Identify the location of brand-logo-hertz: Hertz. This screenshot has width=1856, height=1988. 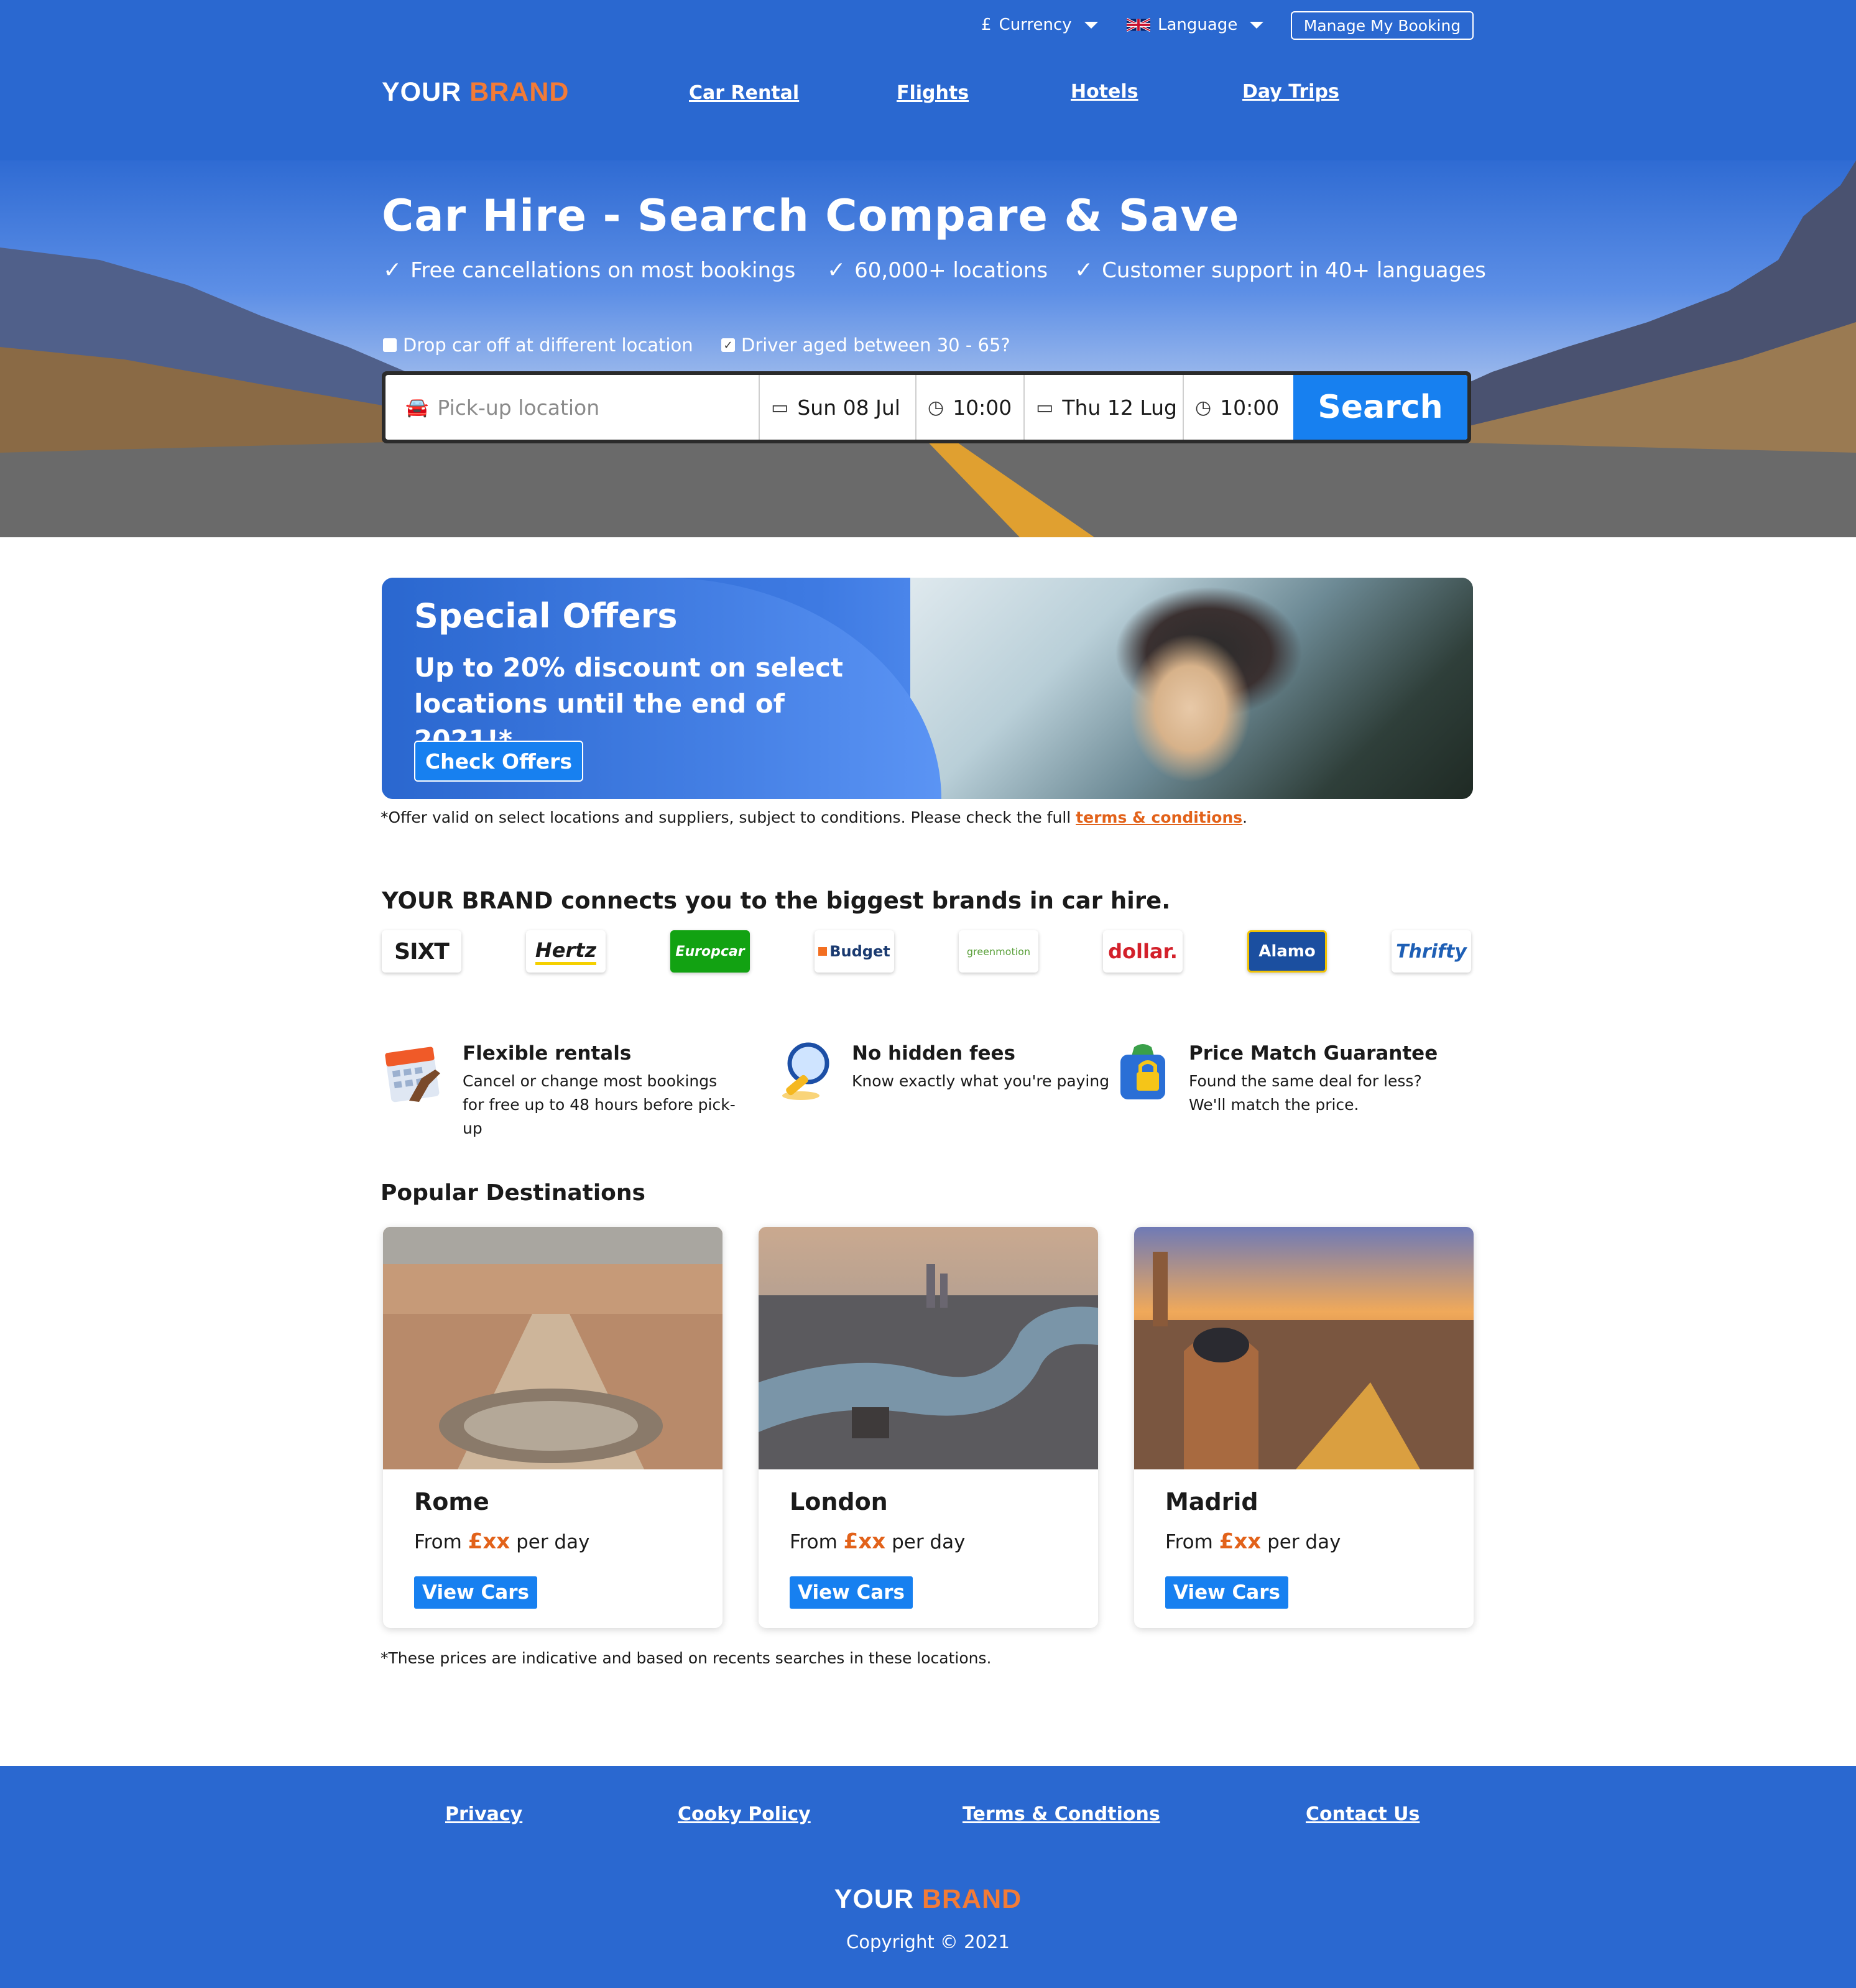
(566, 951).